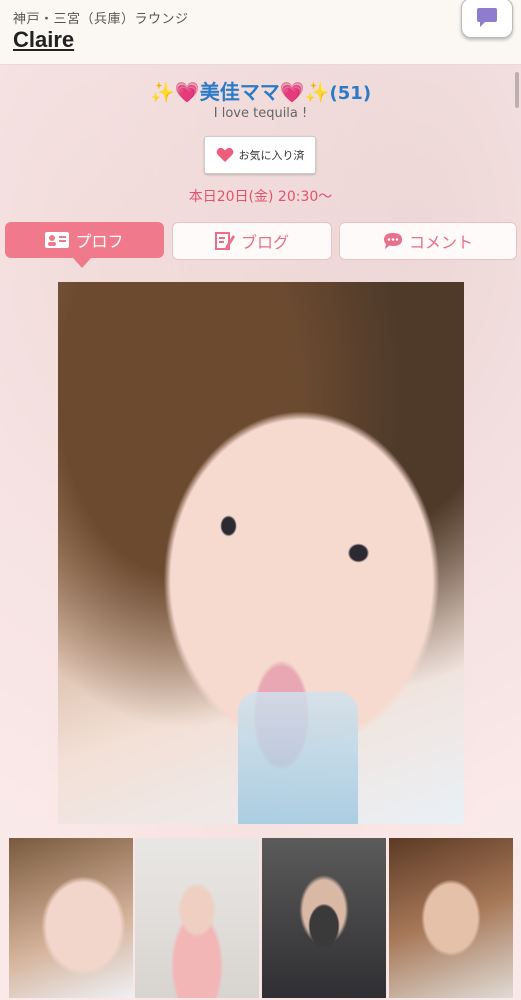  What do you see at coordinates (260, 113) in the screenshot?
I see `cast-comment: I love tequila !` at bounding box center [260, 113].